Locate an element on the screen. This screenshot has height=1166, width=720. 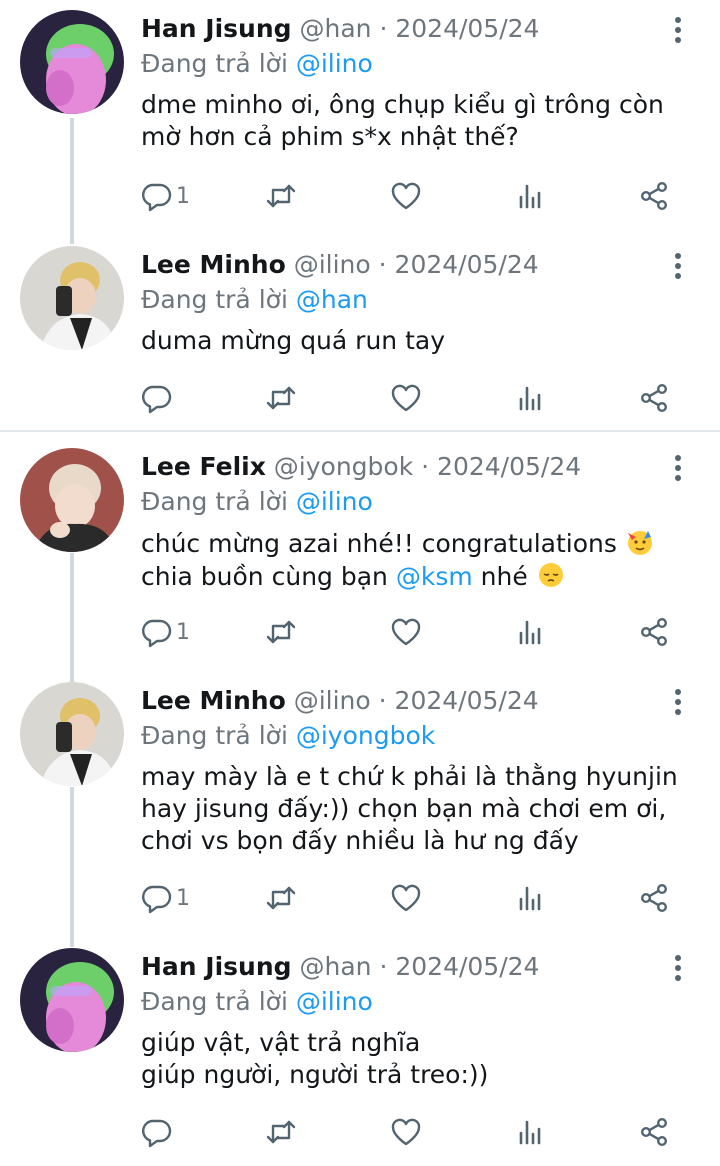
action-bar is located at coordinates (360, 398).